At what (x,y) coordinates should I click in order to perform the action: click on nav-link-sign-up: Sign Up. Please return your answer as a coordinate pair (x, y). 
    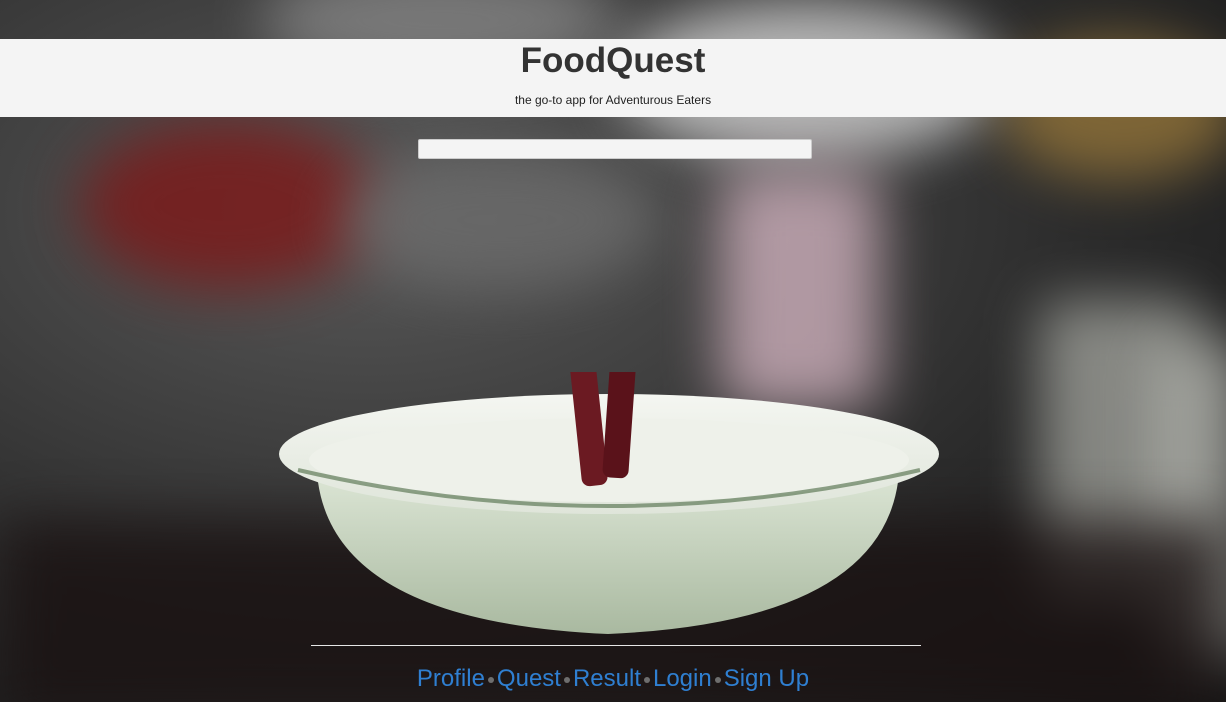
    Looking at the image, I should click on (766, 678).